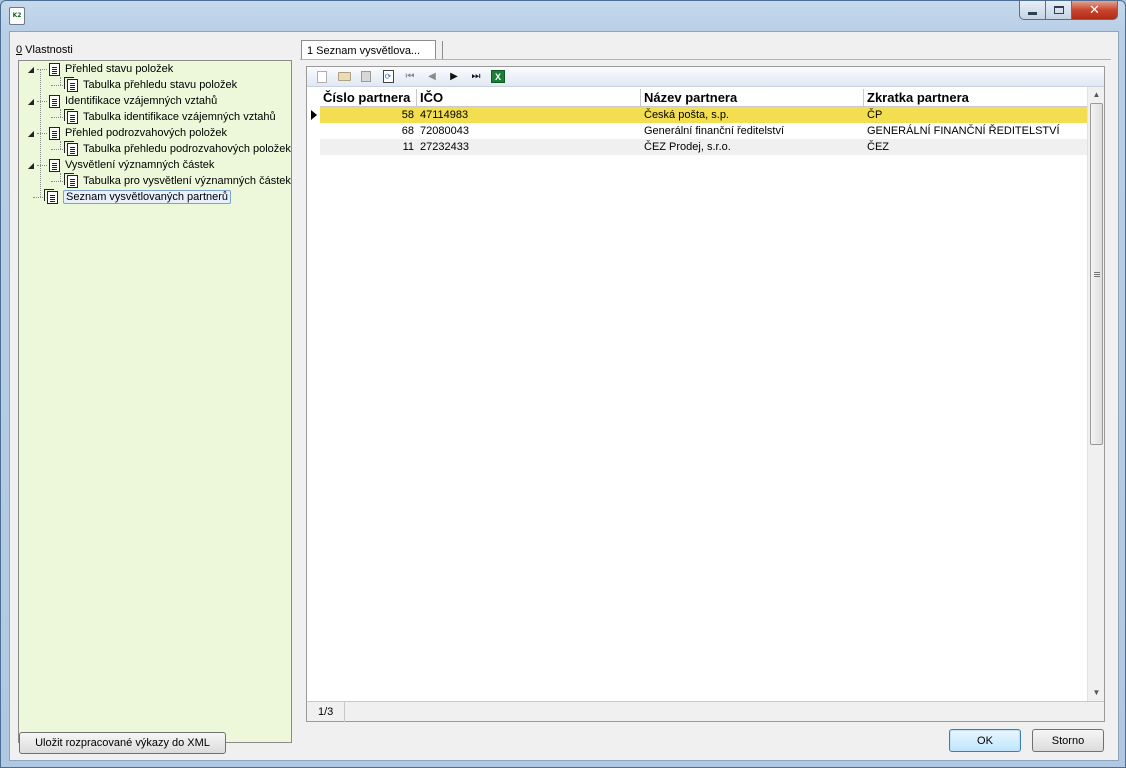 The height and width of the screenshot is (768, 1126). I want to click on grid-status-bar: 1/3, so click(705, 711).